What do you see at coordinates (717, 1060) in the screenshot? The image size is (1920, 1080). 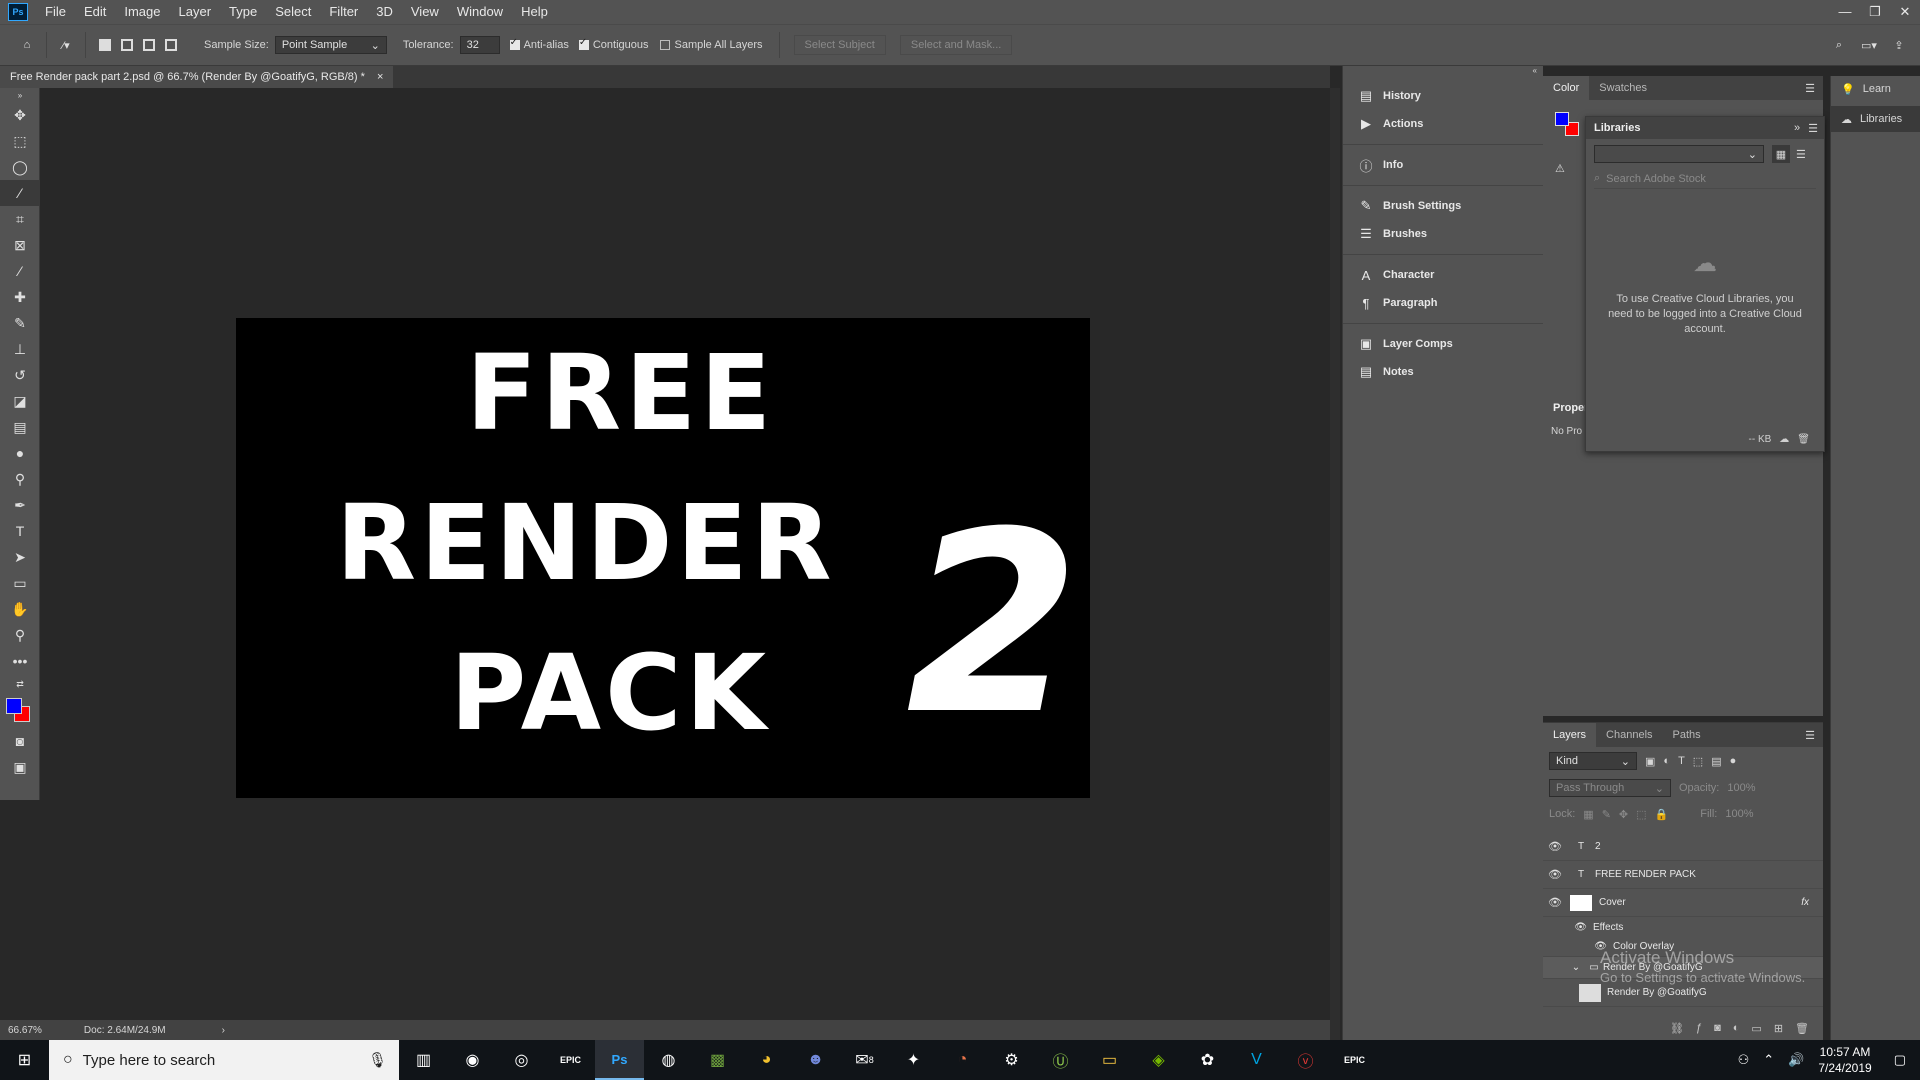 I see `minecraft-icon: ▩` at bounding box center [717, 1060].